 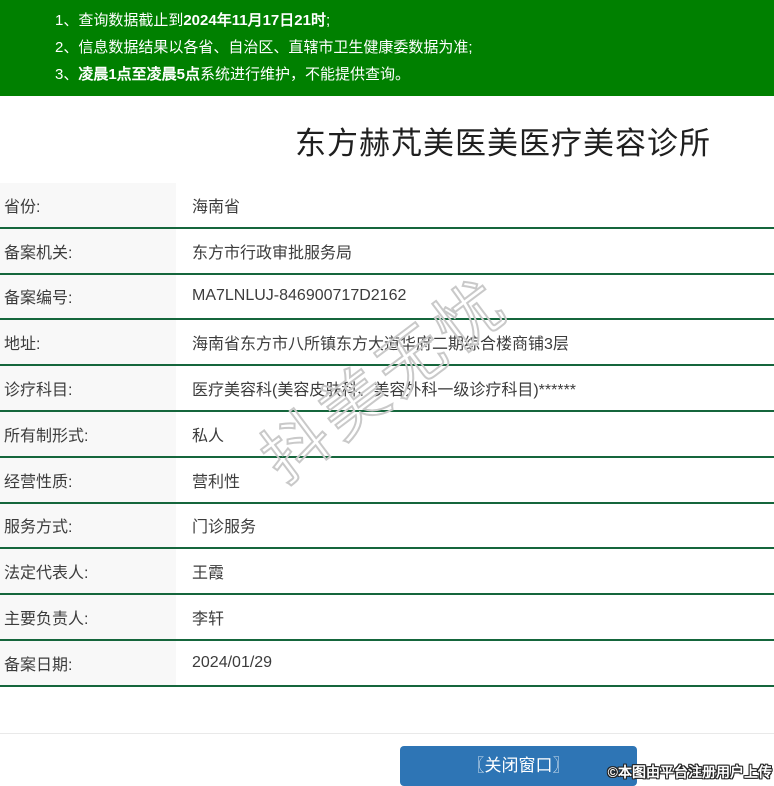 I want to click on row-value: 李轩, so click(x=475, y=617).